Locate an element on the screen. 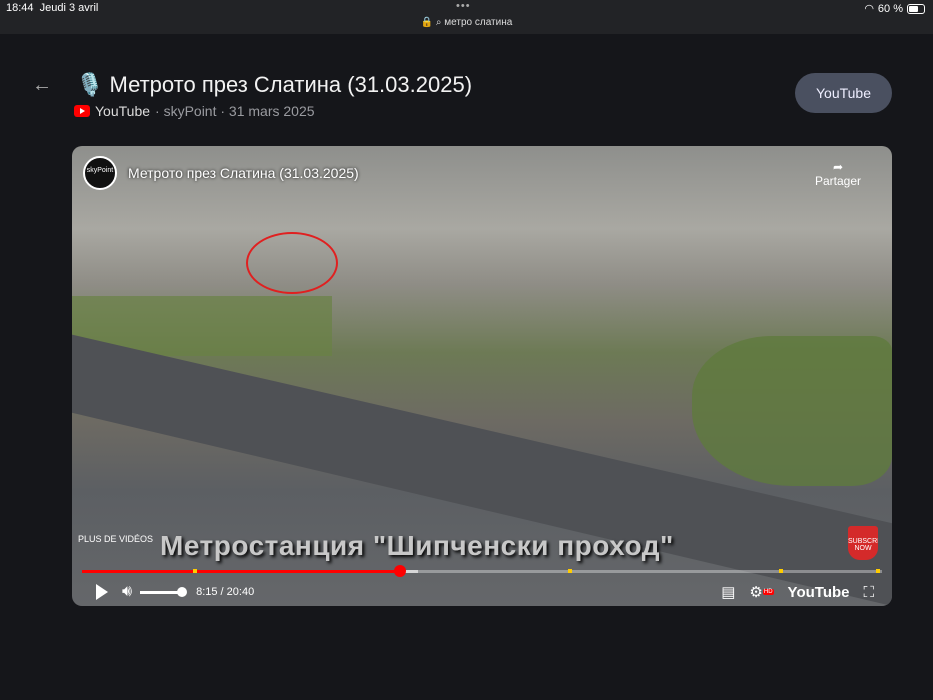  time-display: 8:15 / 20:40 is located at coordinates (225, 592).